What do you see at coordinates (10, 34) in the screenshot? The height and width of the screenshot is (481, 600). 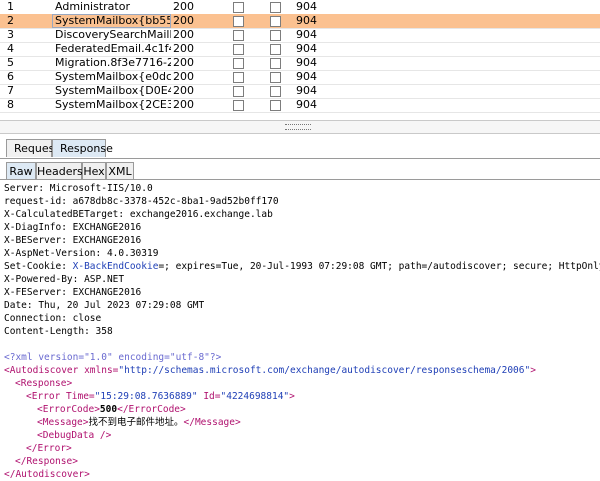 I see `row-number: 3` at bounding box center [10, 34].